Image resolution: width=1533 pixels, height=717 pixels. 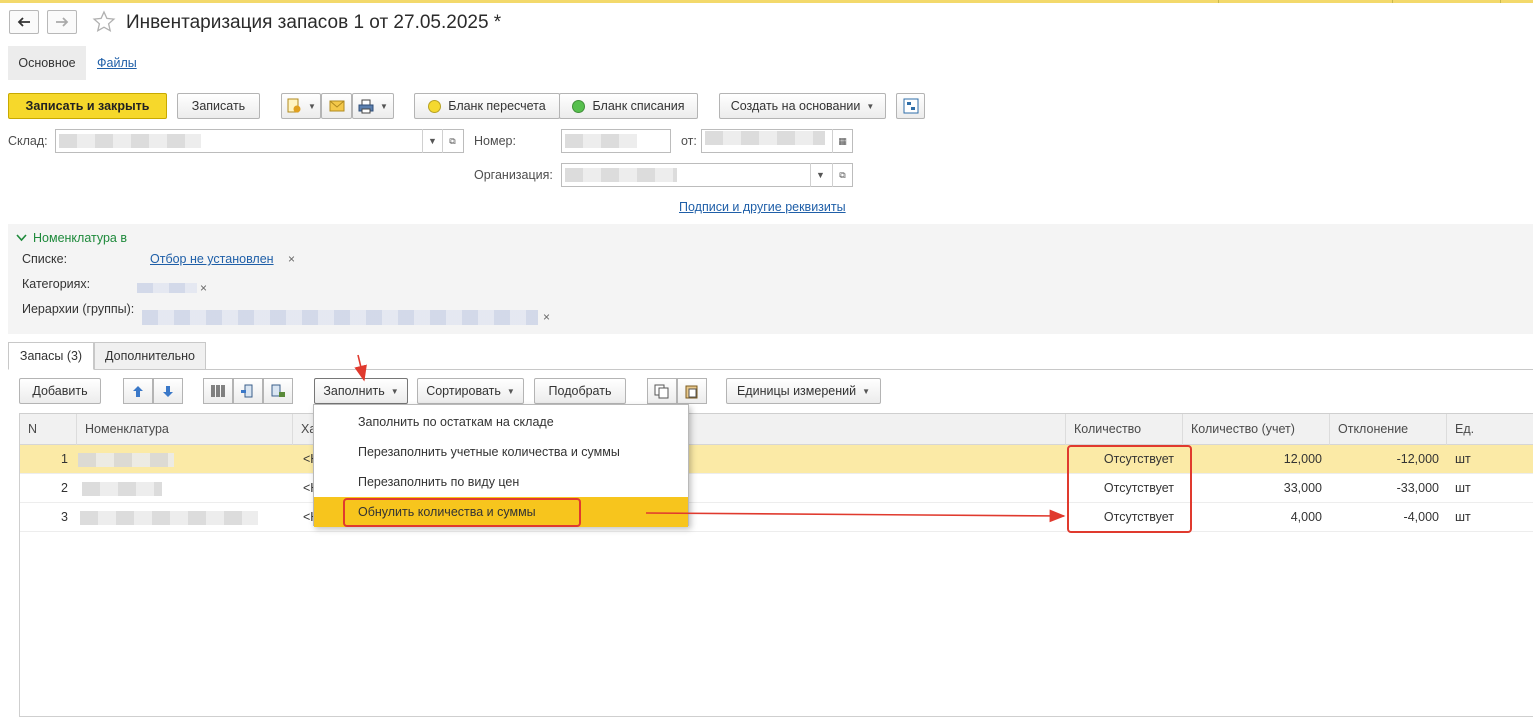 I want to click on annotation-arrows, so click(x=710, y=438).